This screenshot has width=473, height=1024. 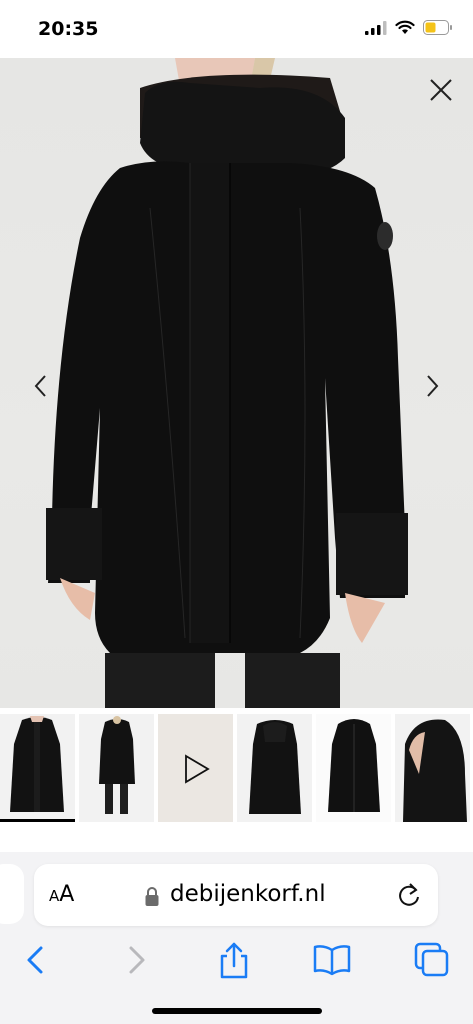 What do you see at coordinates (441, 90) in the screenshot?
I see `close-icon` at bounding box center [441, 90].